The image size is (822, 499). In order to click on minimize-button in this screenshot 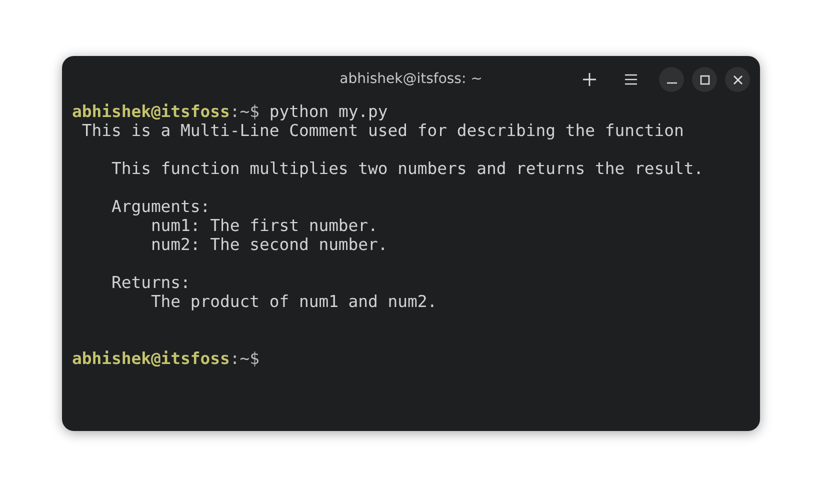, I will do `click(671, 79)`.